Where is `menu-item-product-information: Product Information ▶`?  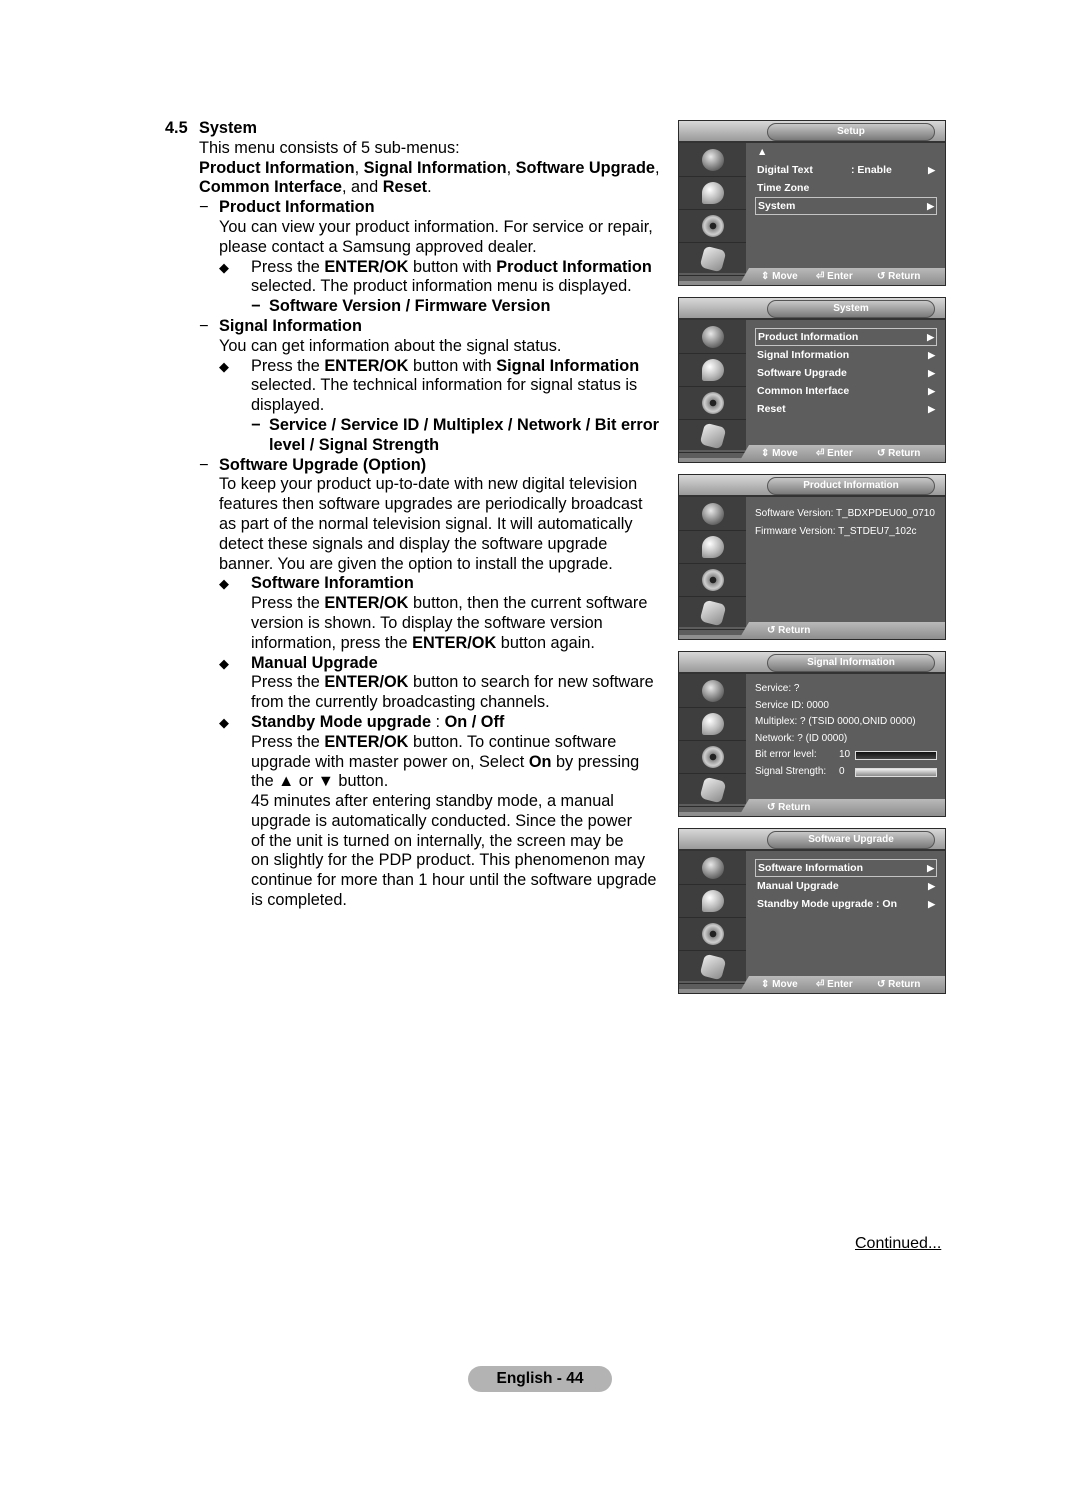 menu-item-product-information: Product Information ▶ is located at coordinates (846, 337).